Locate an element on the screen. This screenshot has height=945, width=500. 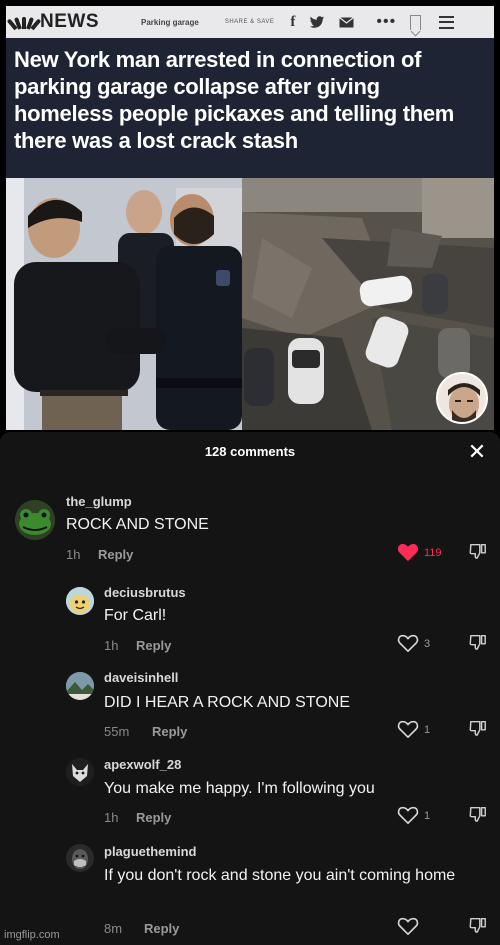
comments-count-title: 128 comments is located at coordinates (250, 451).